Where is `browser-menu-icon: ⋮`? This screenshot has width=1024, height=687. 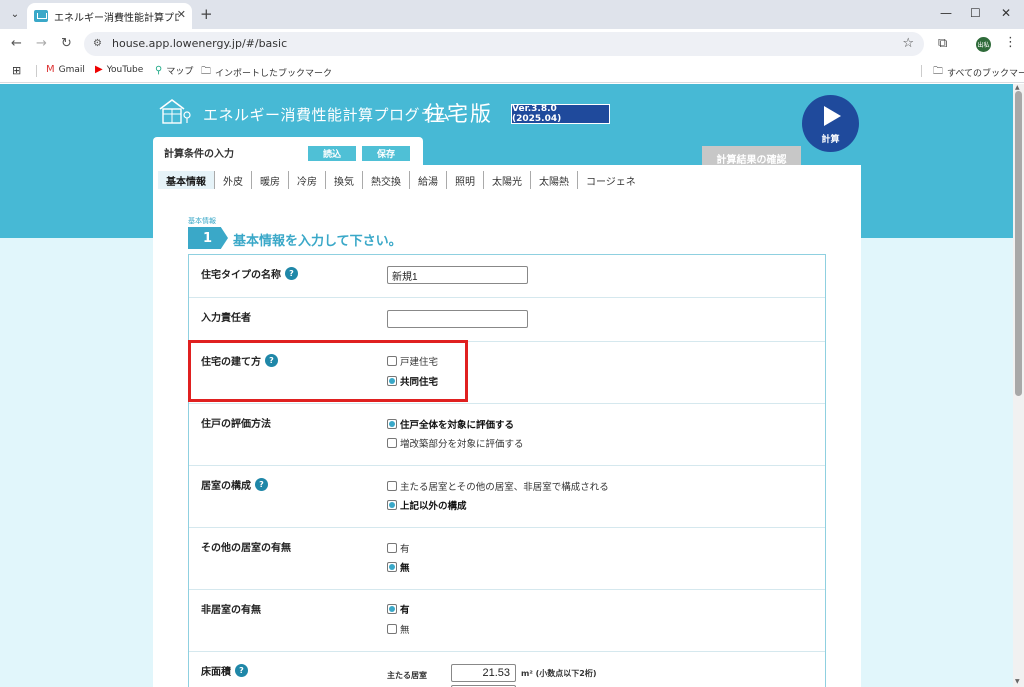
browser-menu-icon: ⋮ is located at coordinates (1010, 42).